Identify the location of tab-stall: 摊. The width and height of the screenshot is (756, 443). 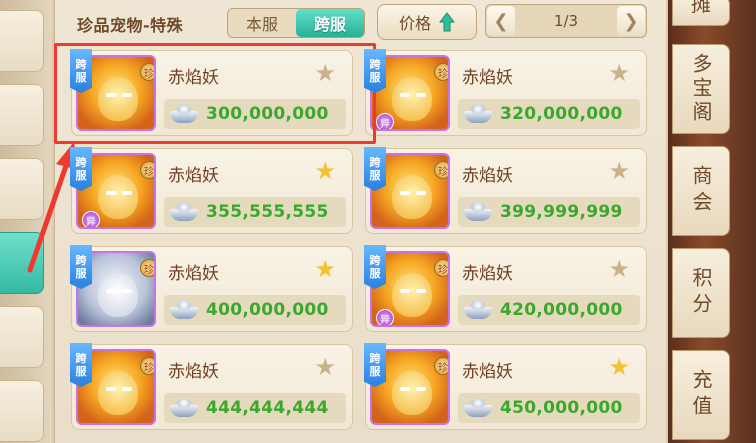
(701, 13).